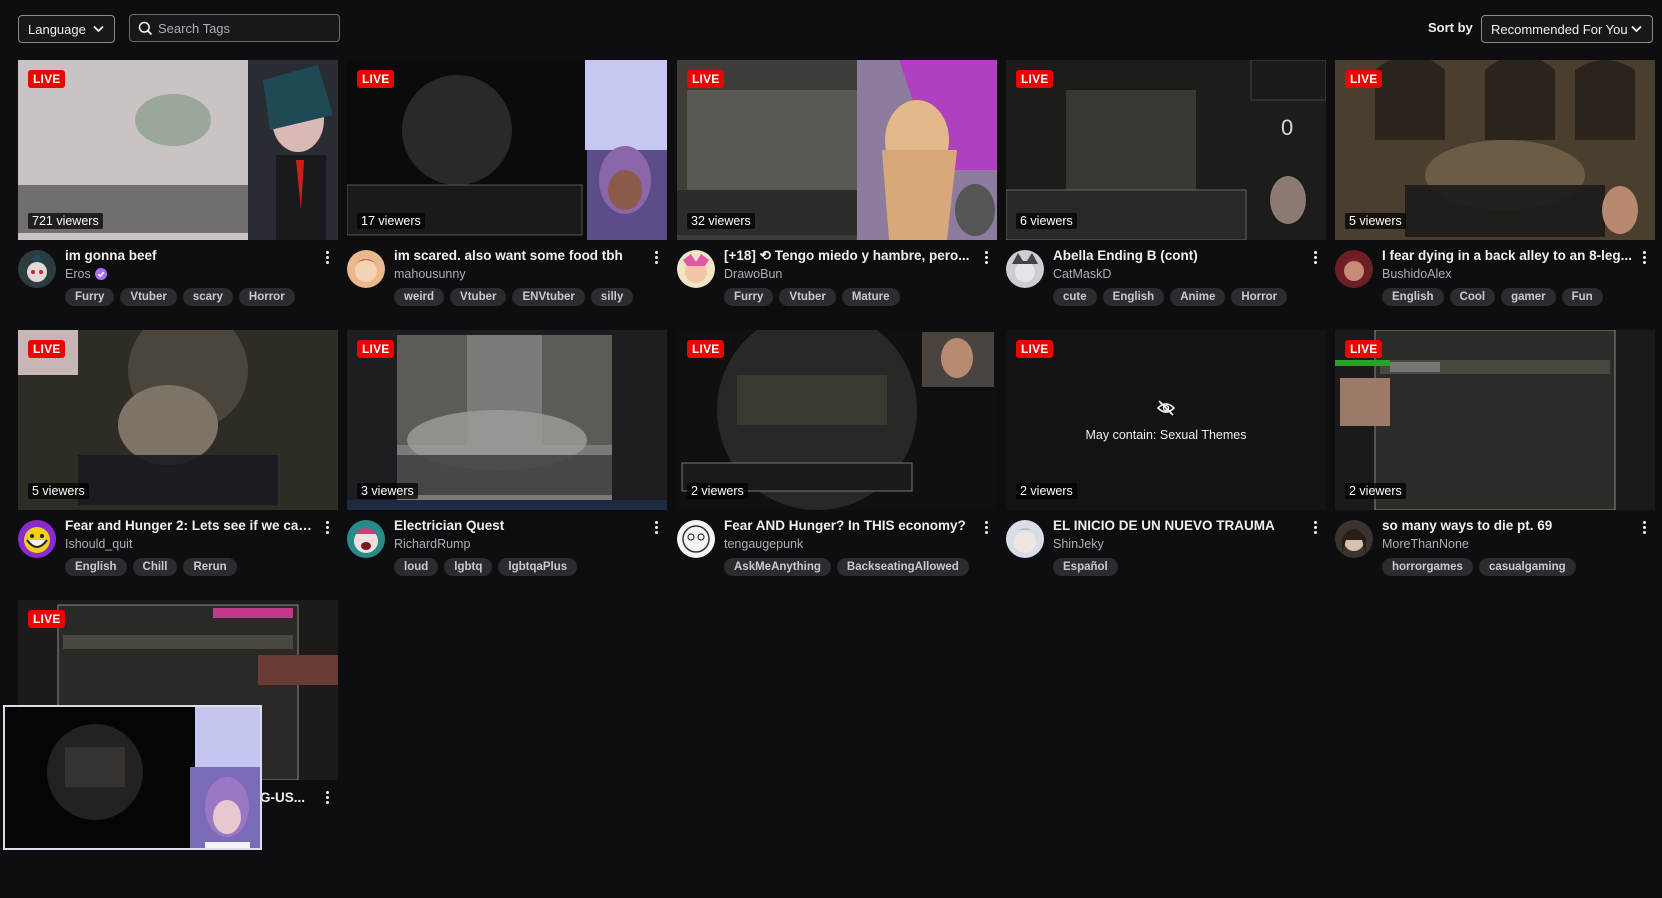  What do you see at coordinates (1198, 297) in the screenshot?
I see `tag: Anime` at bounding box center [1198, 297].